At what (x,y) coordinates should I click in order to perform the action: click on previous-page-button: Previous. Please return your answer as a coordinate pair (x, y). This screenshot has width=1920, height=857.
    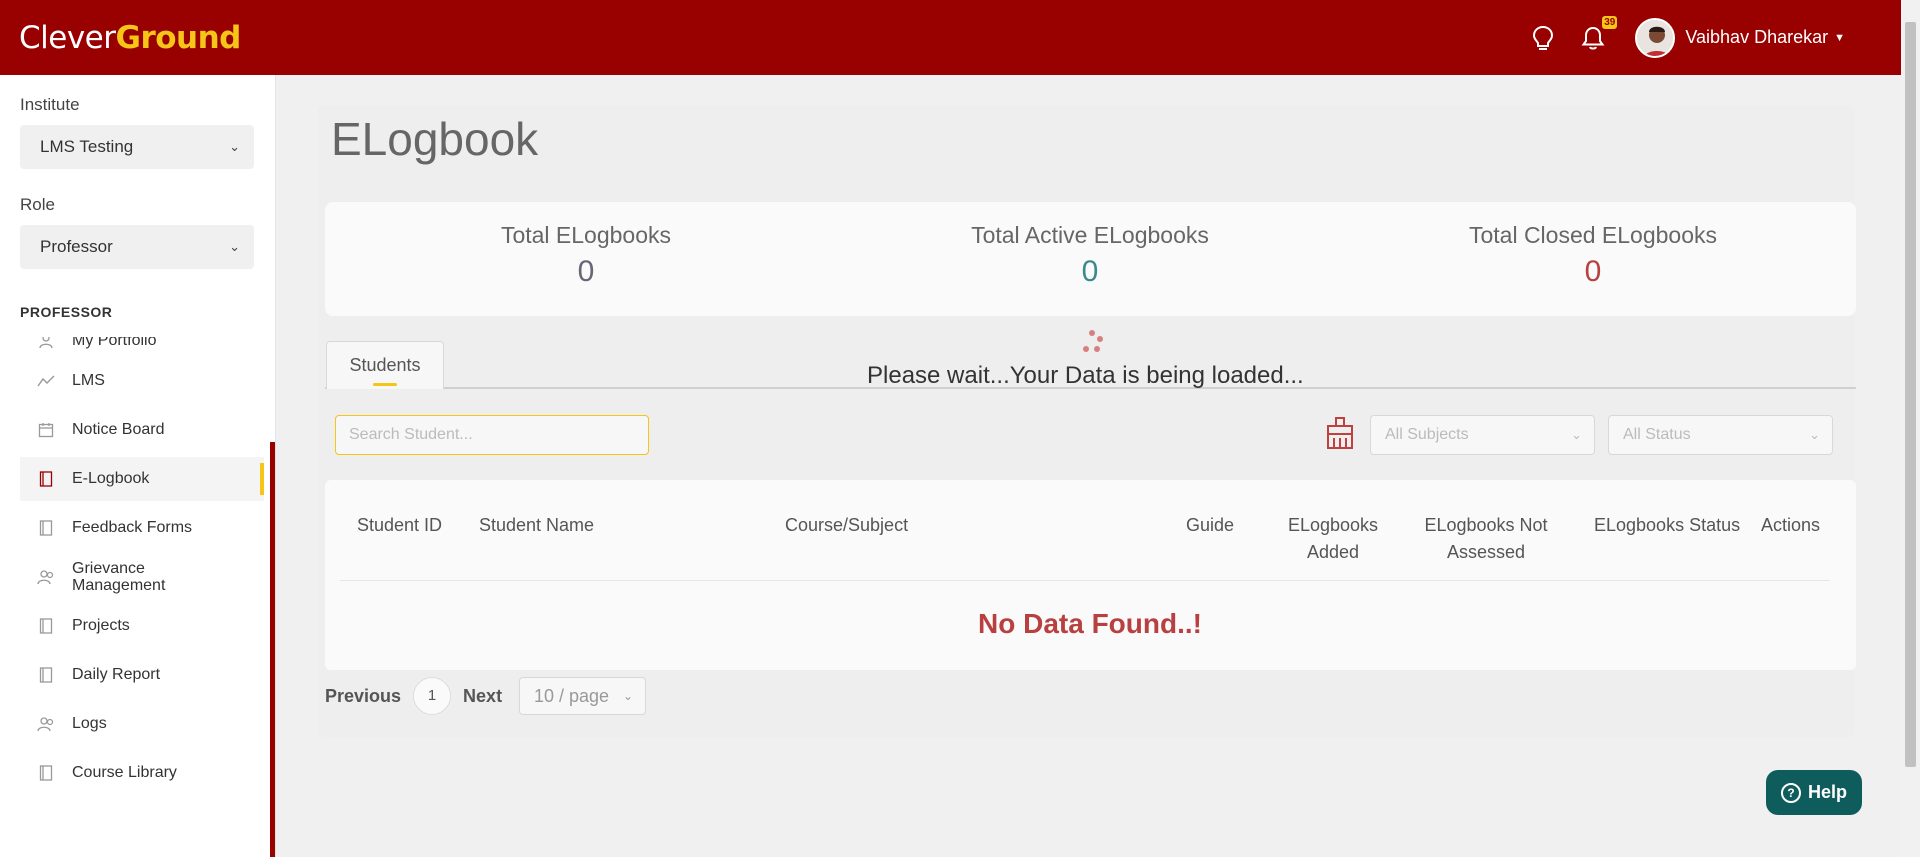
    Looking at the image, I should click on (363, 696).